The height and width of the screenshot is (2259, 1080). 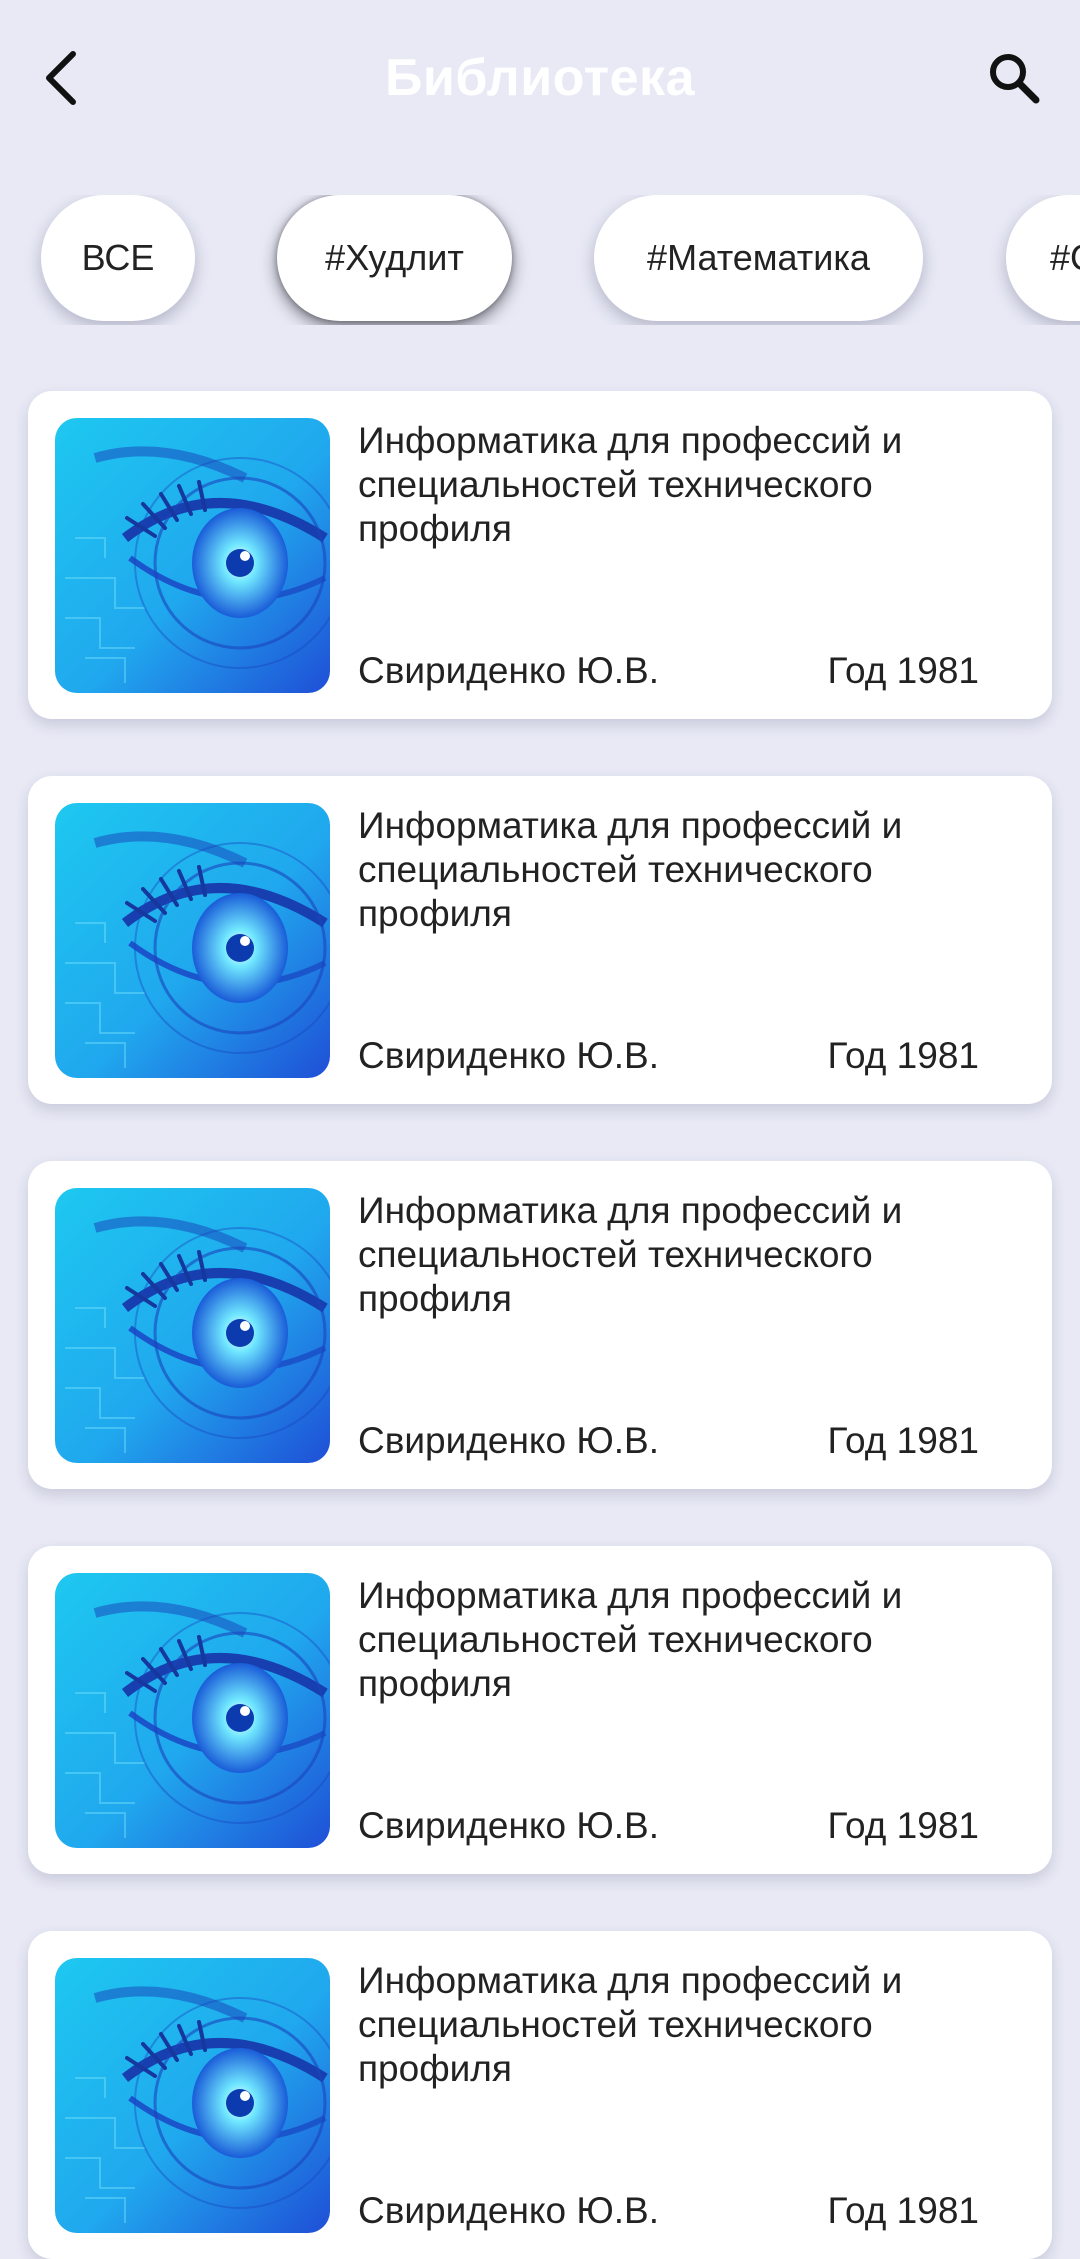 I want to click on page-title: Библиотека, so click(x=540, y=78).